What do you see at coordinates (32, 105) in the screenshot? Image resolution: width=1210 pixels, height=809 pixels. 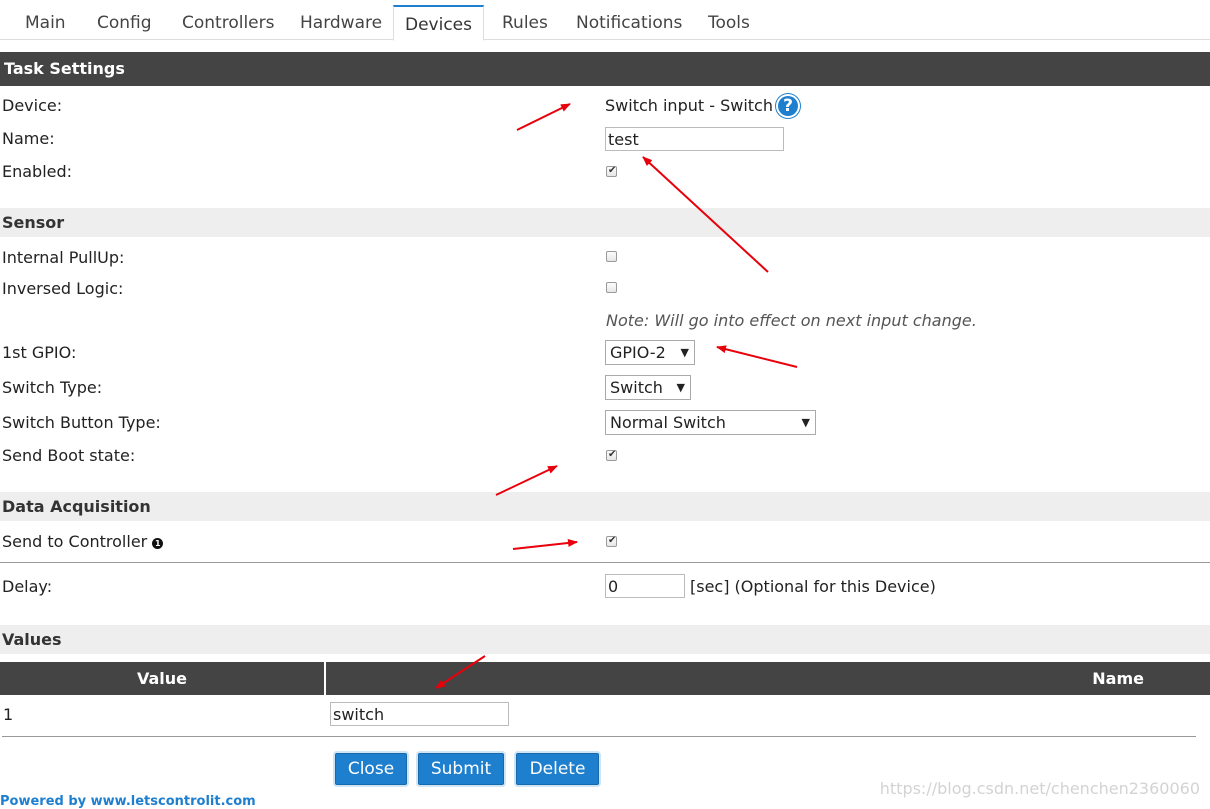 I see `device-label: Device:` at bounding box center [32, 105].